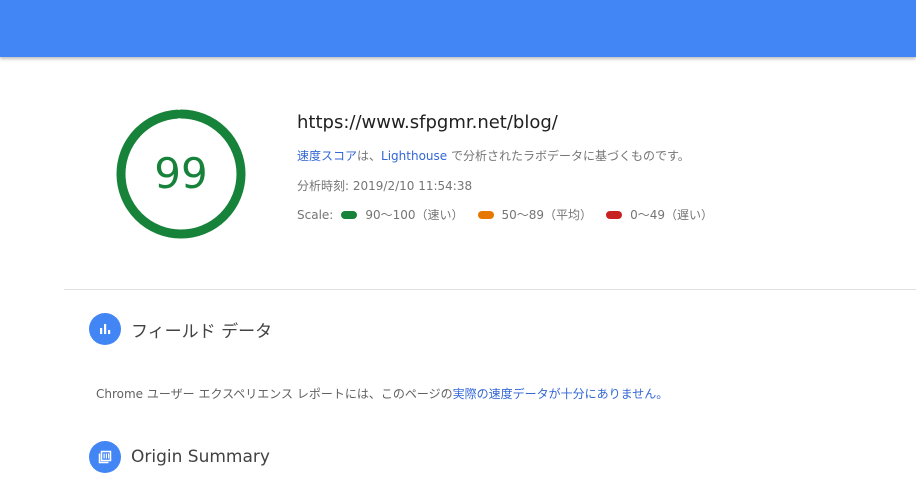 The image size is (916, 499). I want to click on score-gauge: 99, so click(181, 174).